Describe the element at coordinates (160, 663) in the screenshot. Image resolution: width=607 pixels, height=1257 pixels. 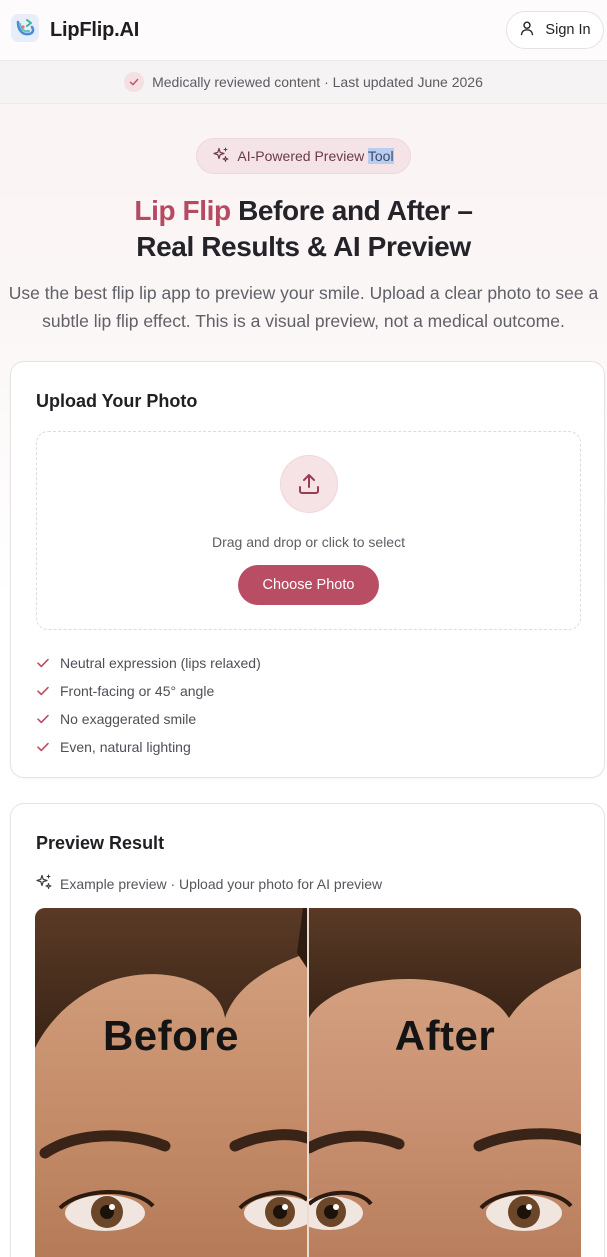
I see `tip-text: Neutral expression (lips relaxed)` at that location.